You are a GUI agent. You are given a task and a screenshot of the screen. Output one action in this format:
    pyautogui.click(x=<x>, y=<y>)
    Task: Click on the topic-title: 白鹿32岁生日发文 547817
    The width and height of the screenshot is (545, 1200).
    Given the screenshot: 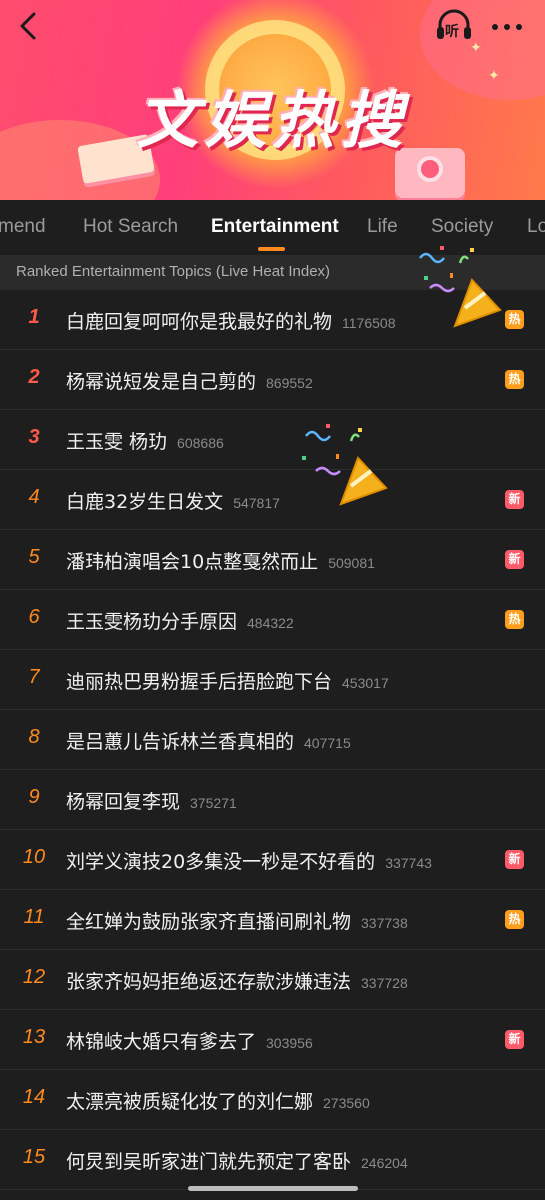 What is the action you would take?
    pyautogui.click(x=173, y=500)
    